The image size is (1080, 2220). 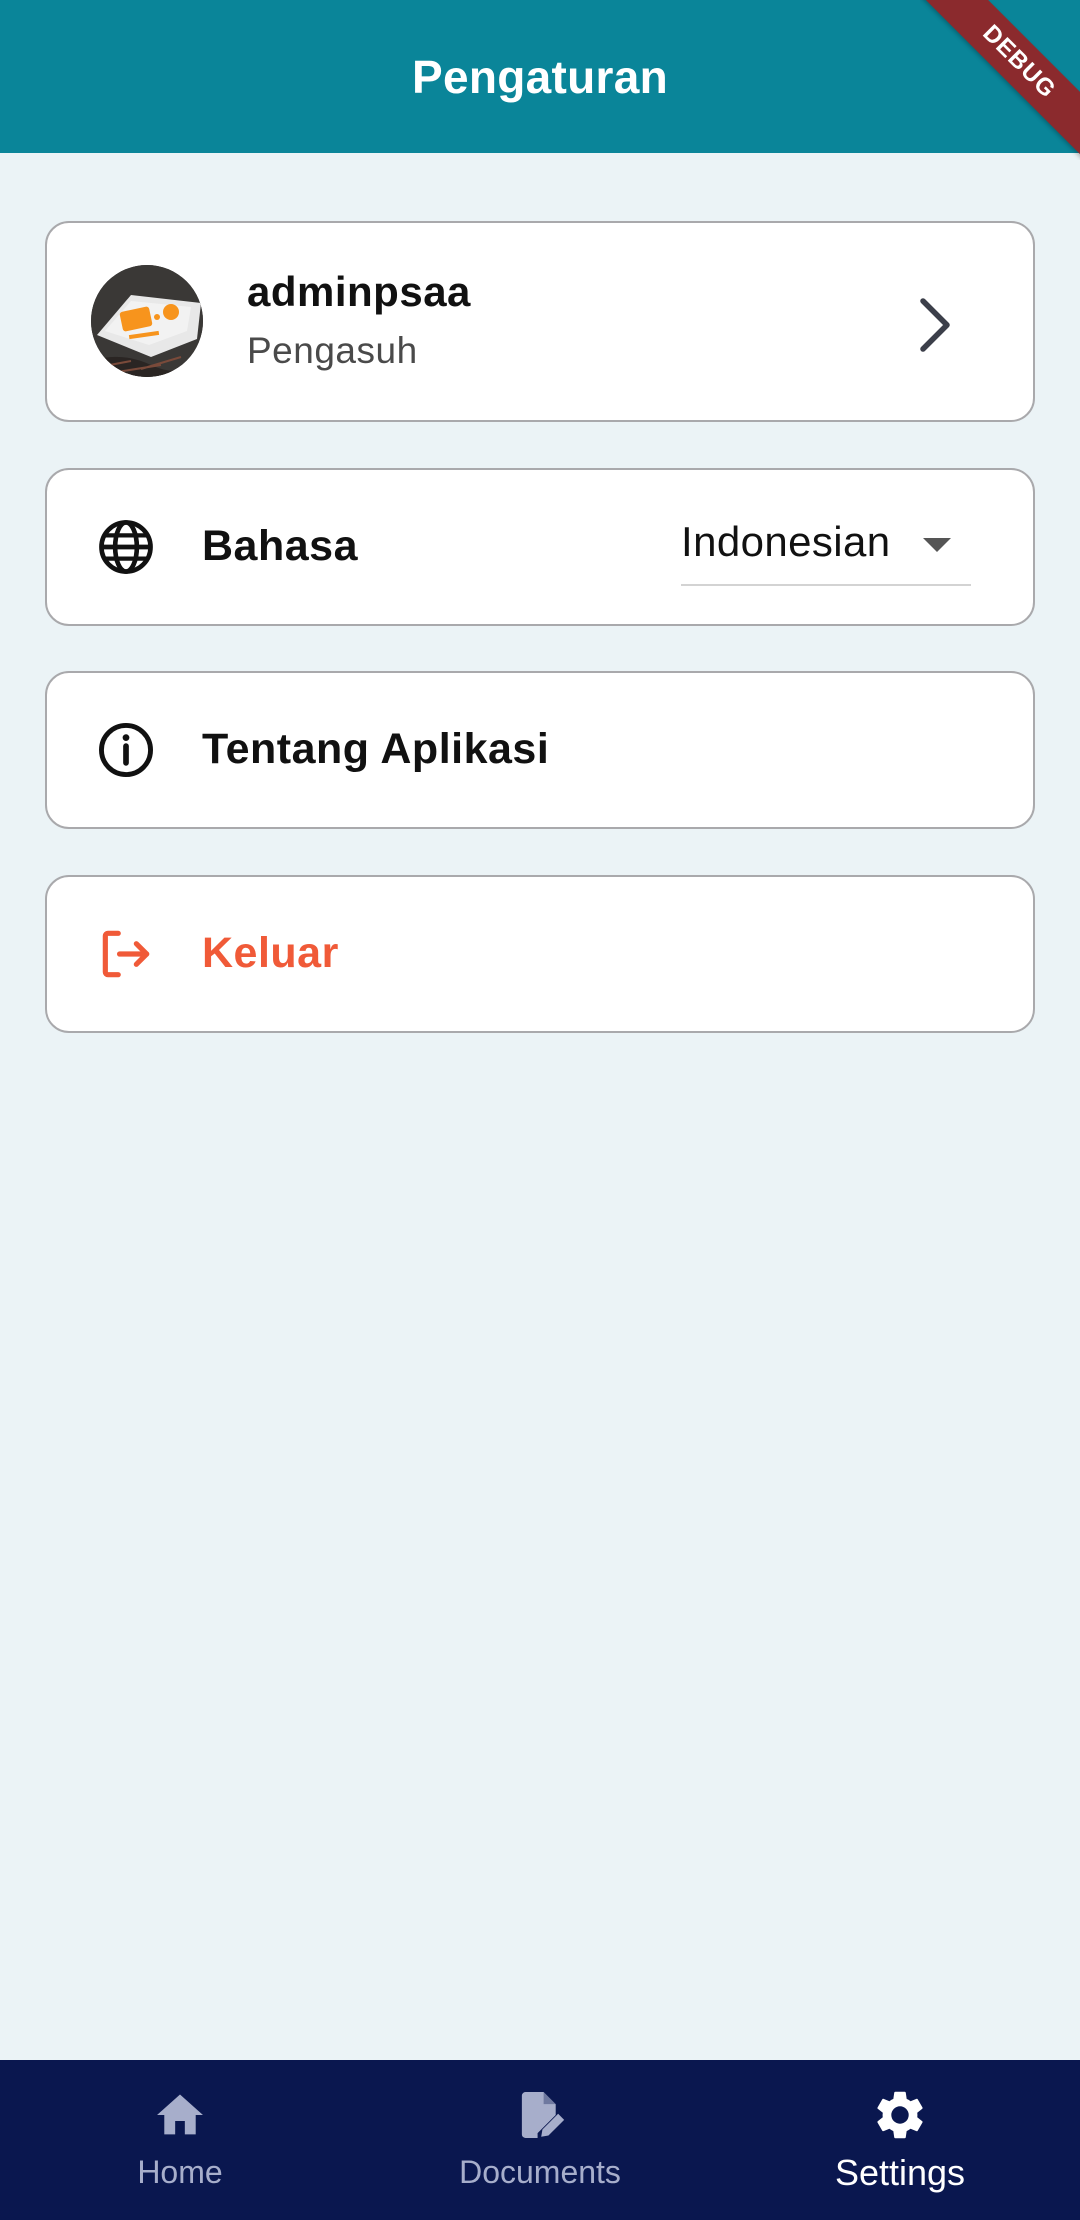 I want to click on globe-icon, so click(x=126, y=547).